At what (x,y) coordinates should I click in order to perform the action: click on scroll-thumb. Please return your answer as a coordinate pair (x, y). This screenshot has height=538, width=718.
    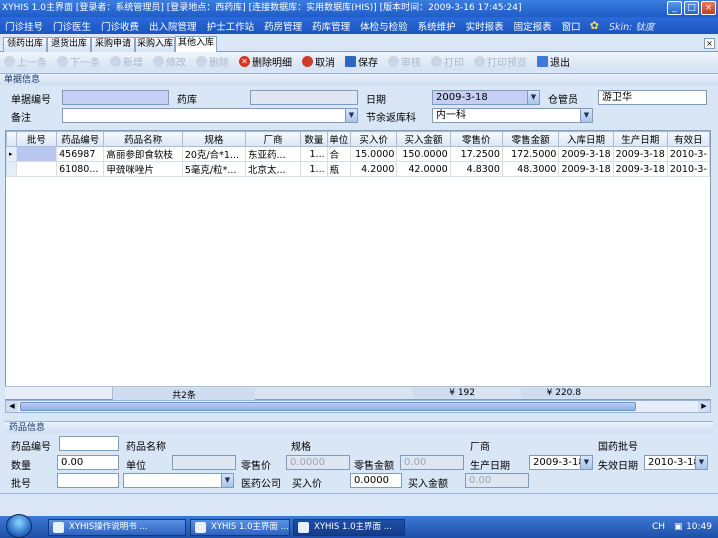
    Looking at the image, I should click on (328, 406).